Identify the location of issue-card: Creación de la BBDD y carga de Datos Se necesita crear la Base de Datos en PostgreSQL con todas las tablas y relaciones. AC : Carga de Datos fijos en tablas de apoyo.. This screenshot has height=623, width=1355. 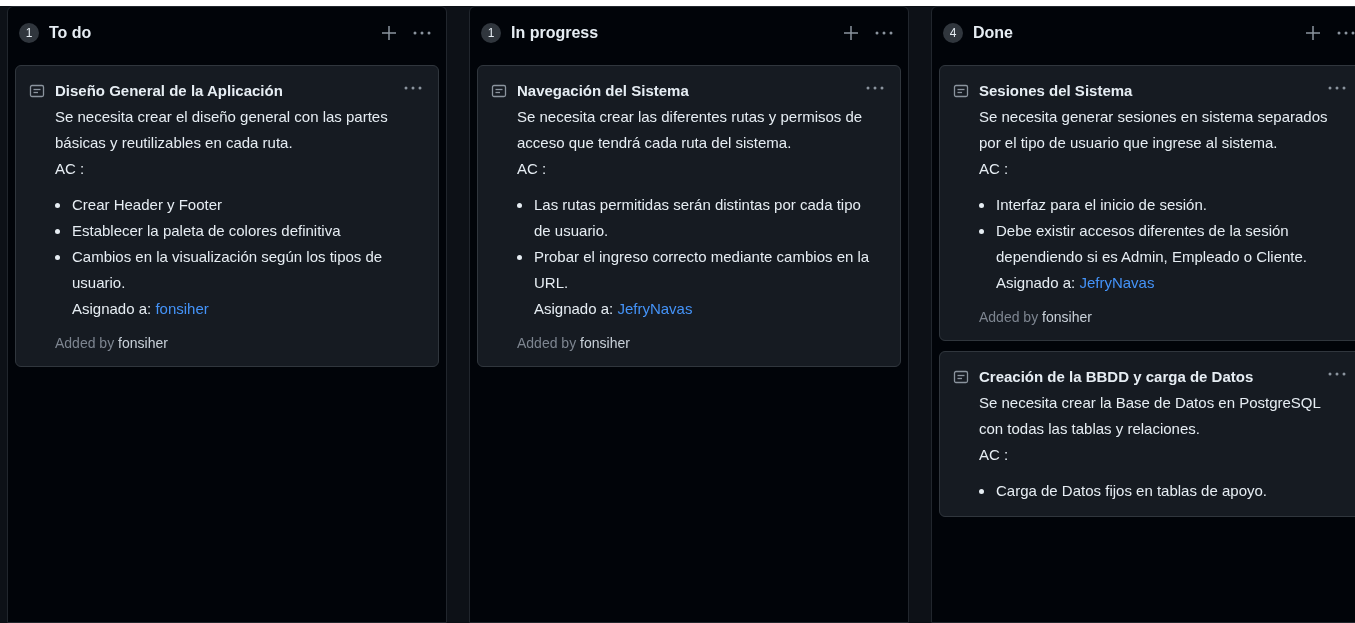
(1147, 434).